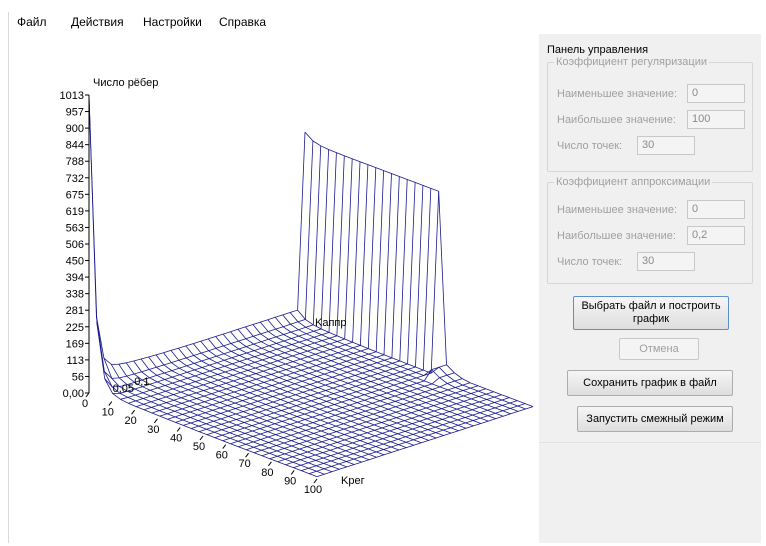  Describe the element at coordinates (222, 456) in the screenshot. I see `x-tick-label: 60` at that location.